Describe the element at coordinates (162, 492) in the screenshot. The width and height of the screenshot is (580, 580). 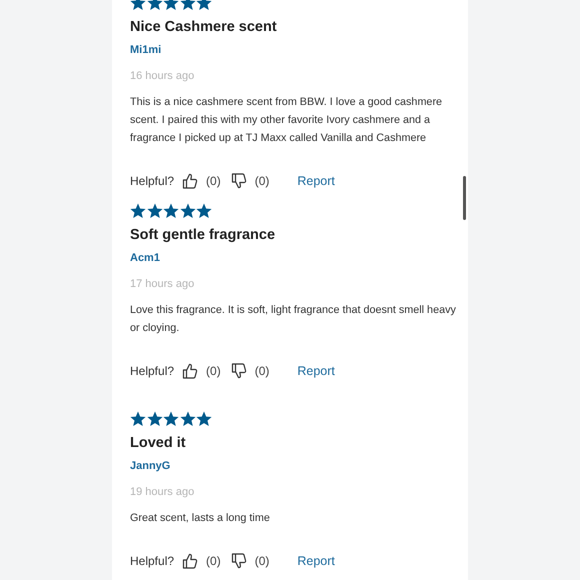
I see `review-date: 19 hours ago` at that location.